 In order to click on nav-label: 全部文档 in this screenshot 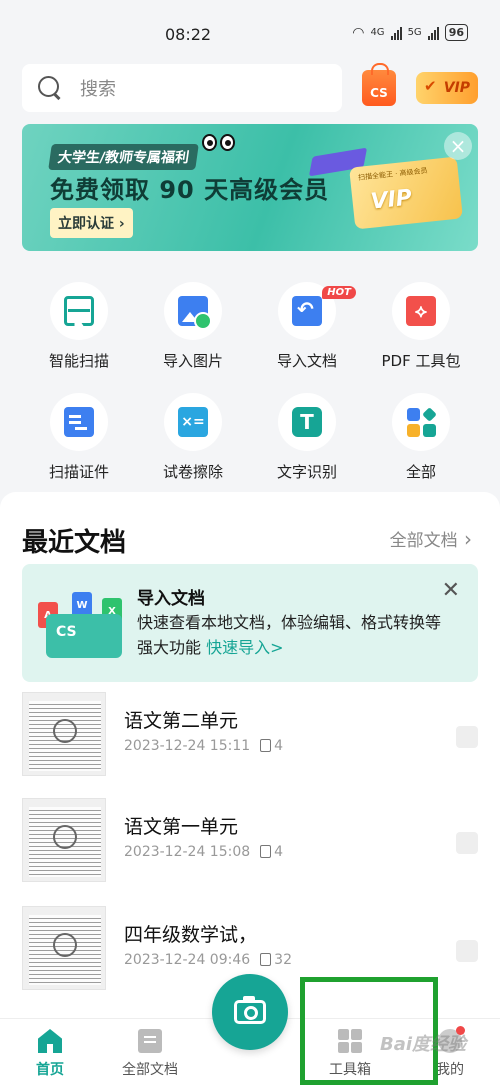, I will do `click(150, 1070)`.